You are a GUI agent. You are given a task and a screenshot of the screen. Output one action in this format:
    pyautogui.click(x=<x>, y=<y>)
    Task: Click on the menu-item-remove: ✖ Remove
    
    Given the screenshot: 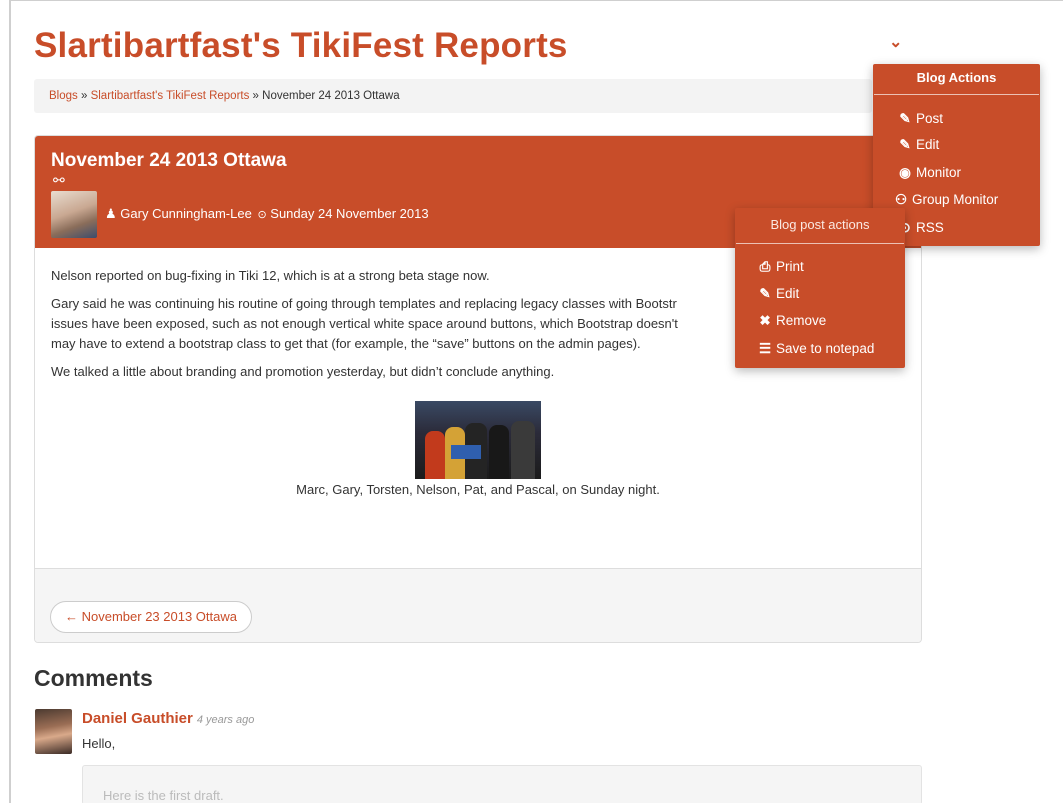 What is the action you would take?
    pyautogui.click(x=791, y=321)
    